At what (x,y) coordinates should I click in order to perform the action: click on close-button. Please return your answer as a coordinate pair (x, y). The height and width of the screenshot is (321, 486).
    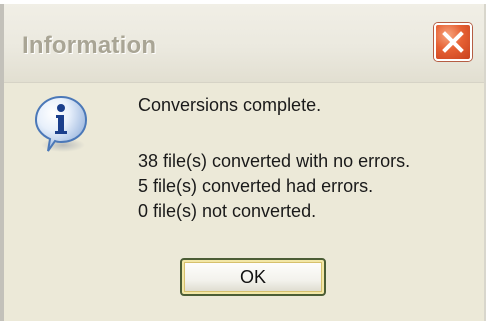
    Looking at the image, I should click on (453, 42).